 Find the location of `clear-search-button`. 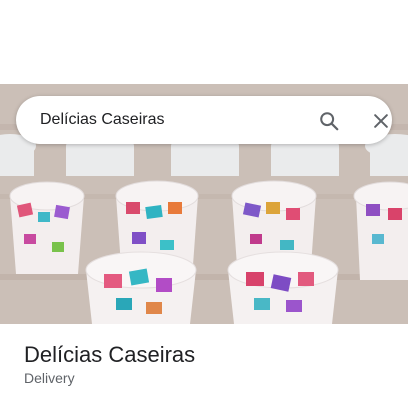

clear-search-button is located at coordinates (381, 121).